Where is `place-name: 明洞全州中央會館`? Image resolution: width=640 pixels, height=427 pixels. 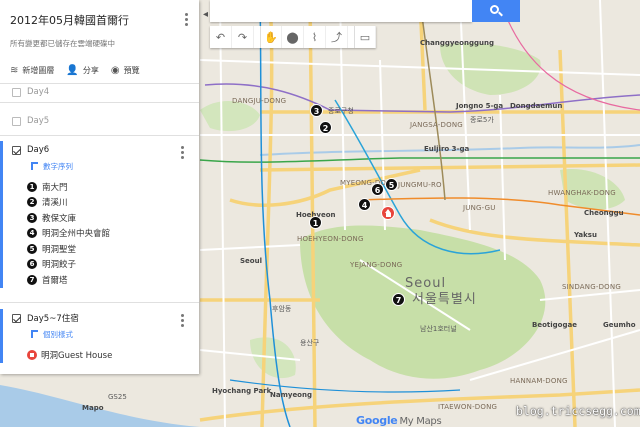
place-name: 明洞全州中央會館 is located at coordinates (76, 234).